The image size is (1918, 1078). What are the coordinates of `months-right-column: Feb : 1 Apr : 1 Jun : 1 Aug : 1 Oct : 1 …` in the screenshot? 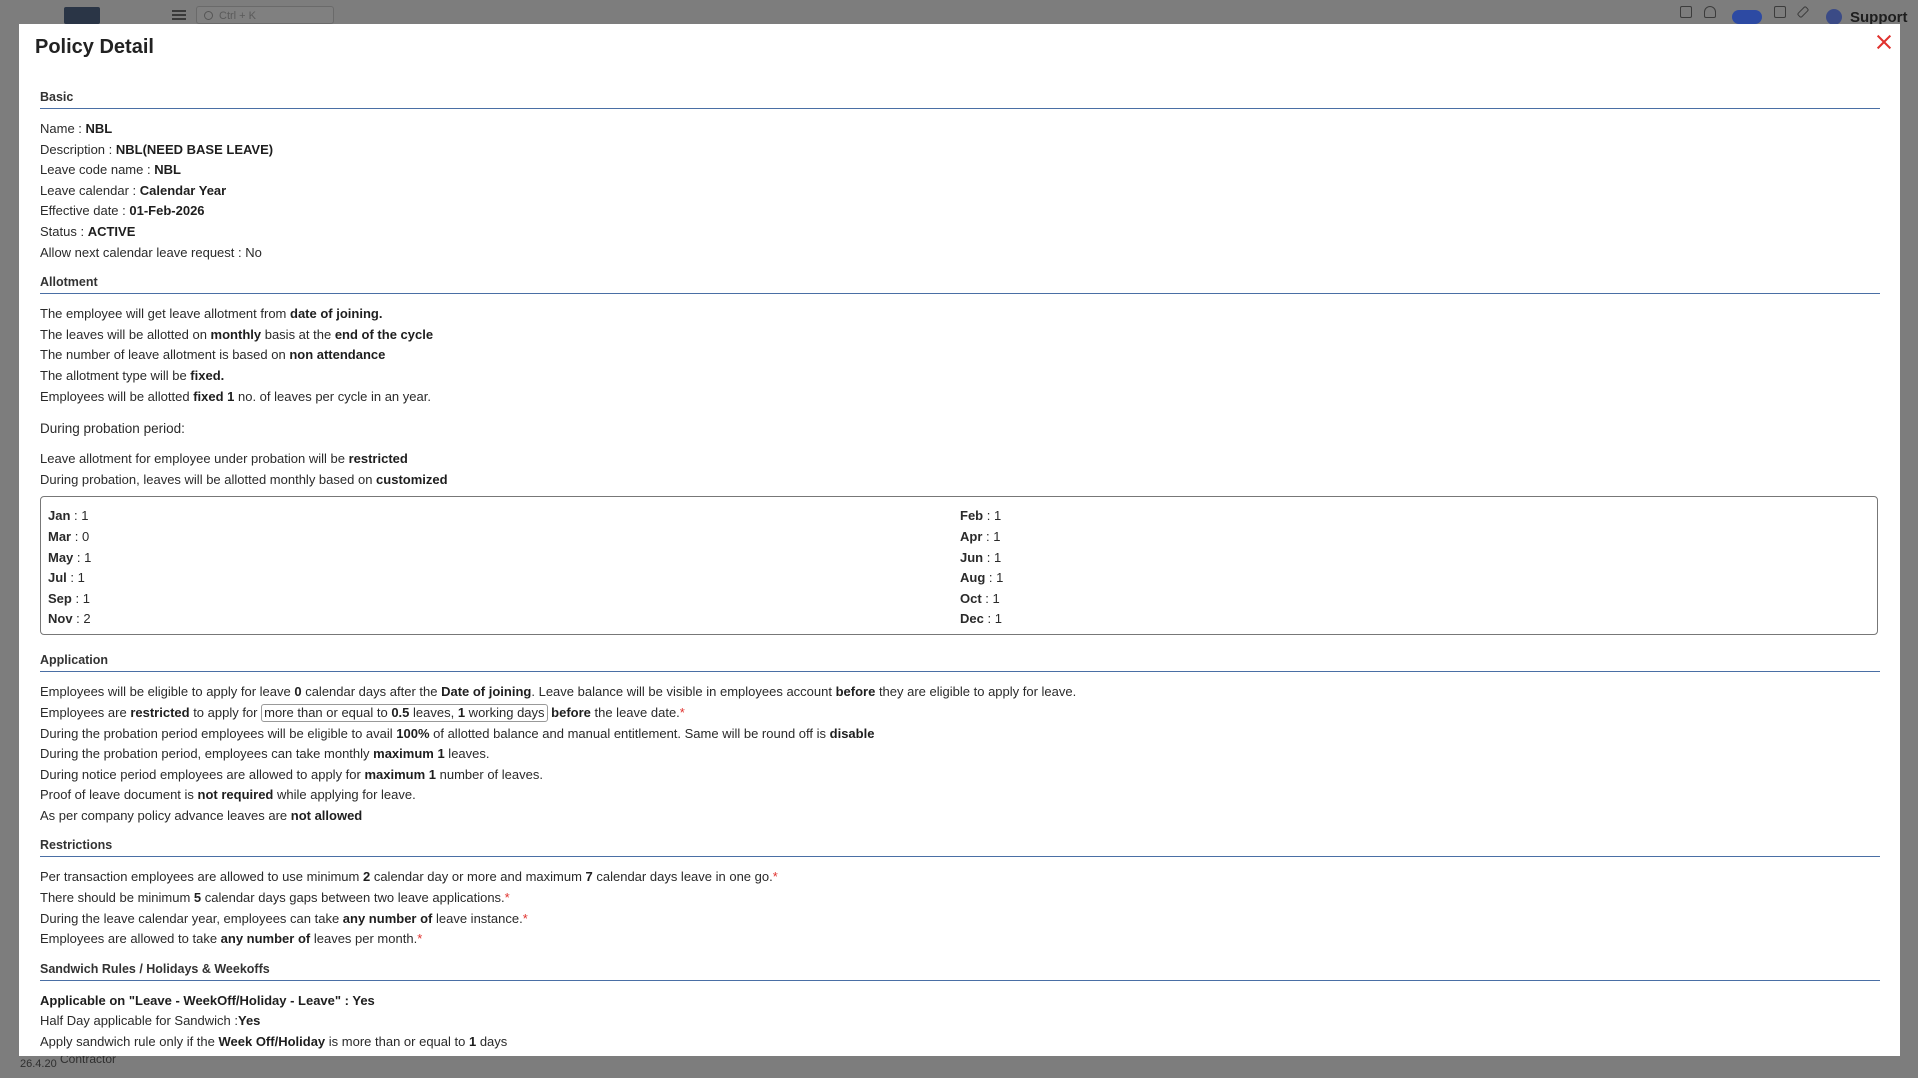 It's located at (981, 568).